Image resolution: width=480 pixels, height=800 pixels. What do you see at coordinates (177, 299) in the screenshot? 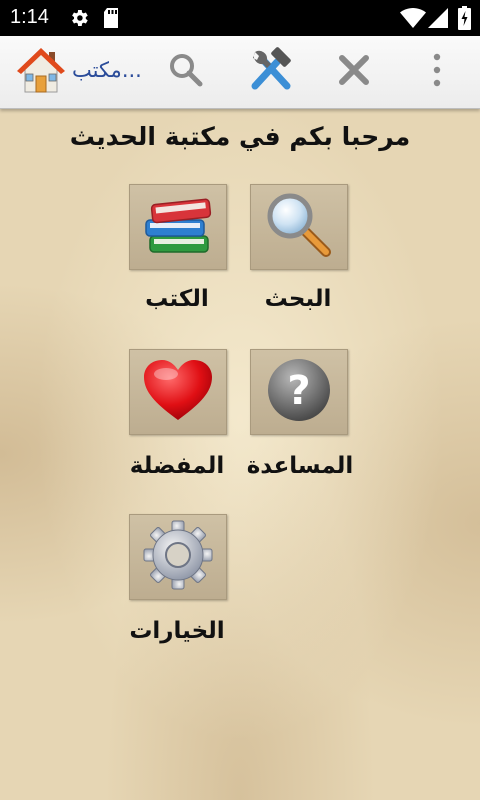
I see `tile-books-label: الكتب` at bounding box center [177, 299].